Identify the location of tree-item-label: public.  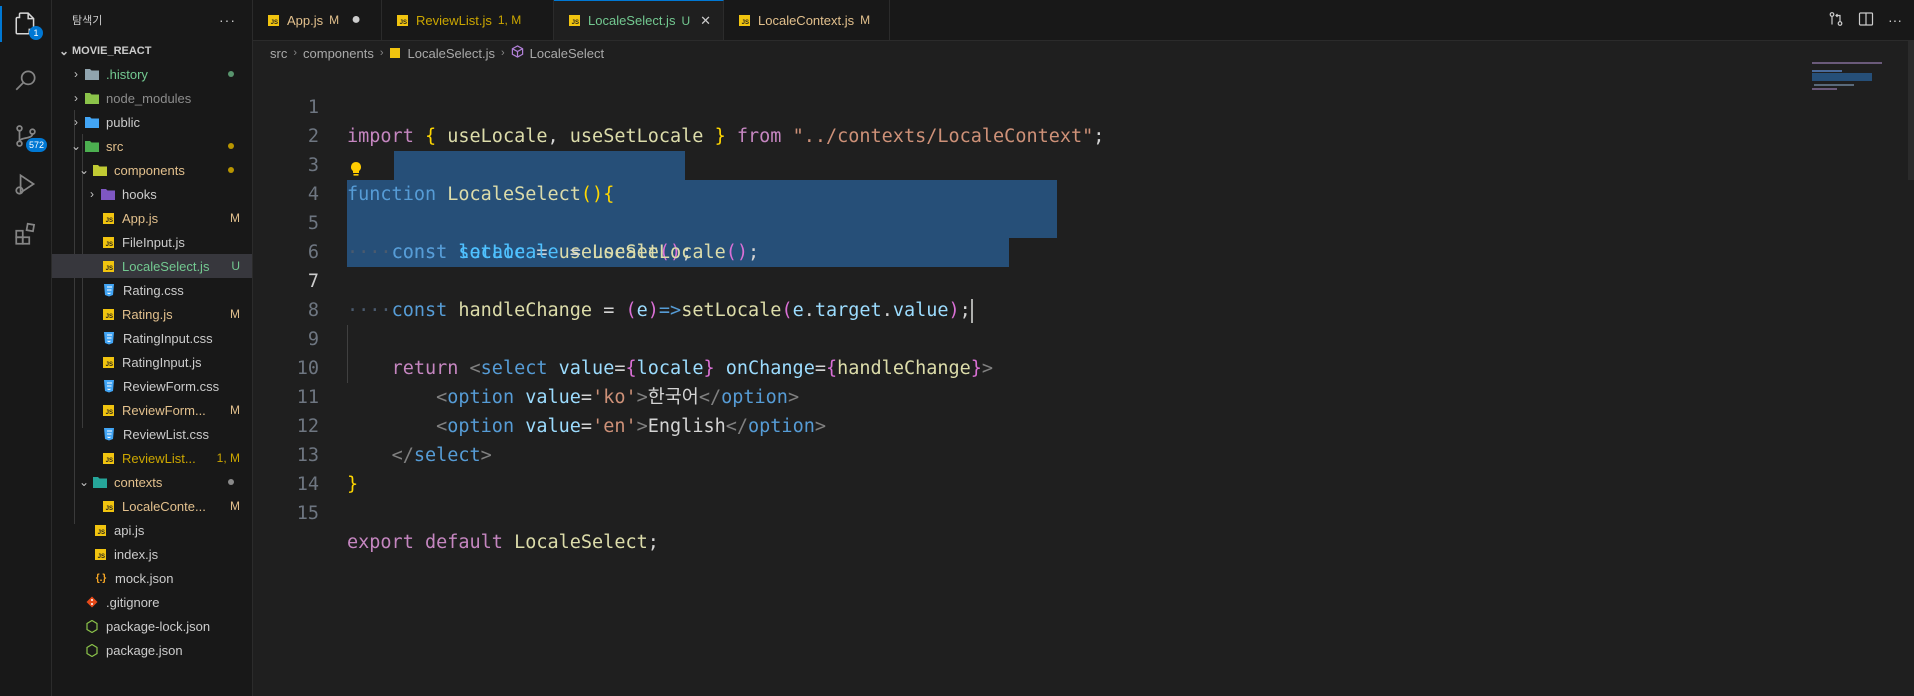
(123, 122).